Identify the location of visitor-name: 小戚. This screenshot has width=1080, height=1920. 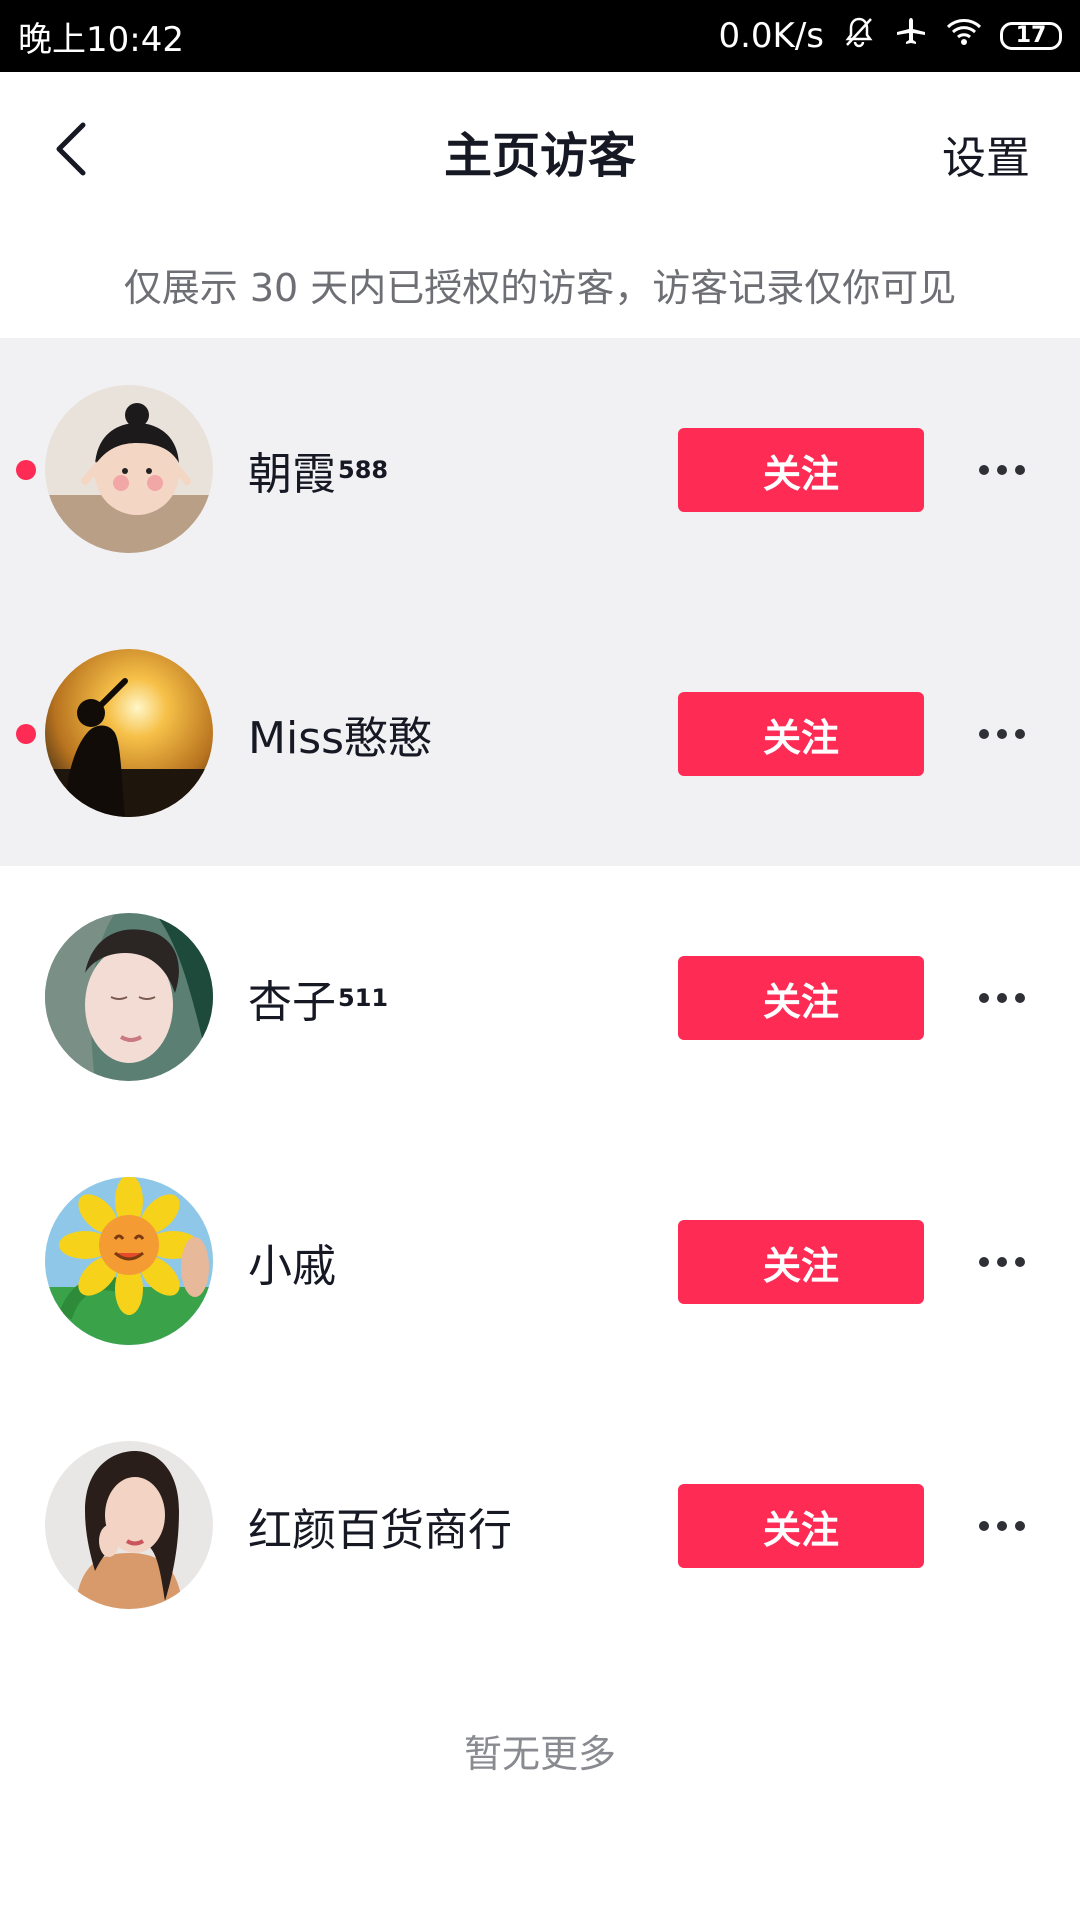
(292, 1262).